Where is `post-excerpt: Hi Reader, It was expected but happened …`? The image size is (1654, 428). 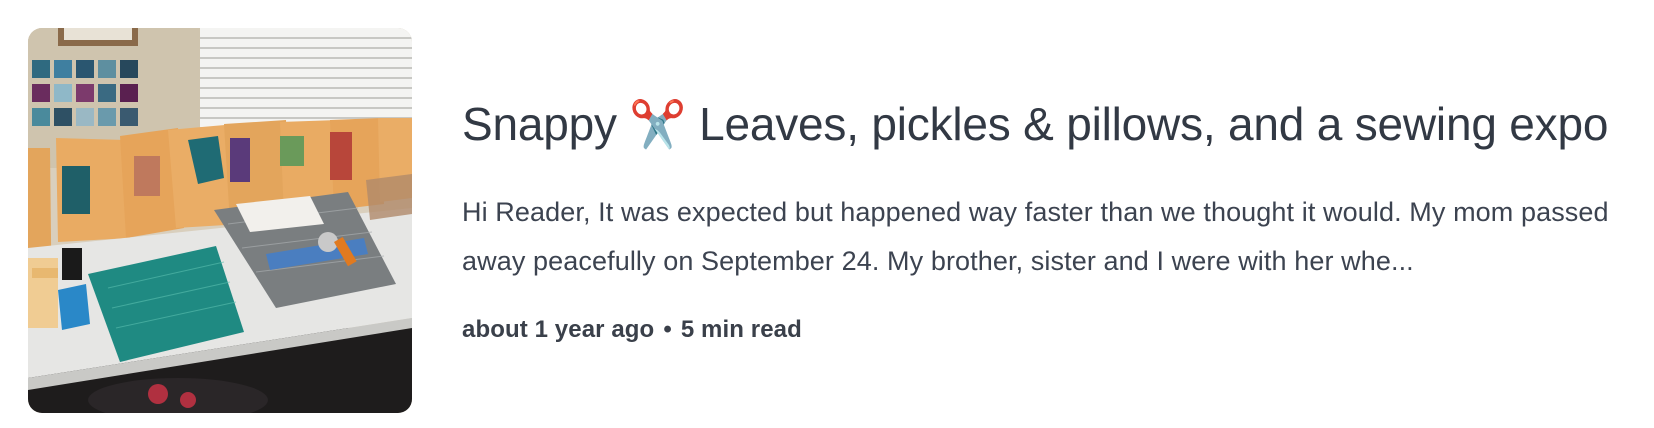 post-excerpt: Hi Reader, It was expected but happened … is located at coordinates (1035, 236).